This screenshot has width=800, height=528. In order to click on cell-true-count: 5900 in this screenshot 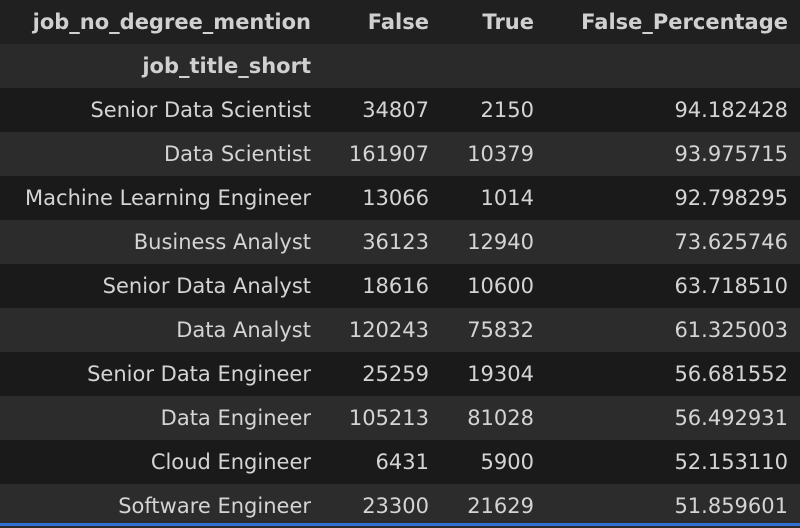, I will do `click(507, 462)`.